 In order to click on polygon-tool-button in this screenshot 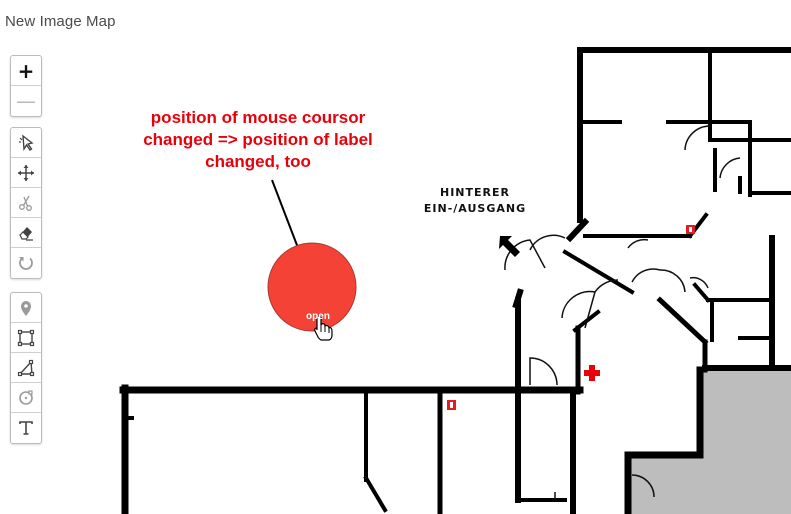, I will do `click(26, 368)`.